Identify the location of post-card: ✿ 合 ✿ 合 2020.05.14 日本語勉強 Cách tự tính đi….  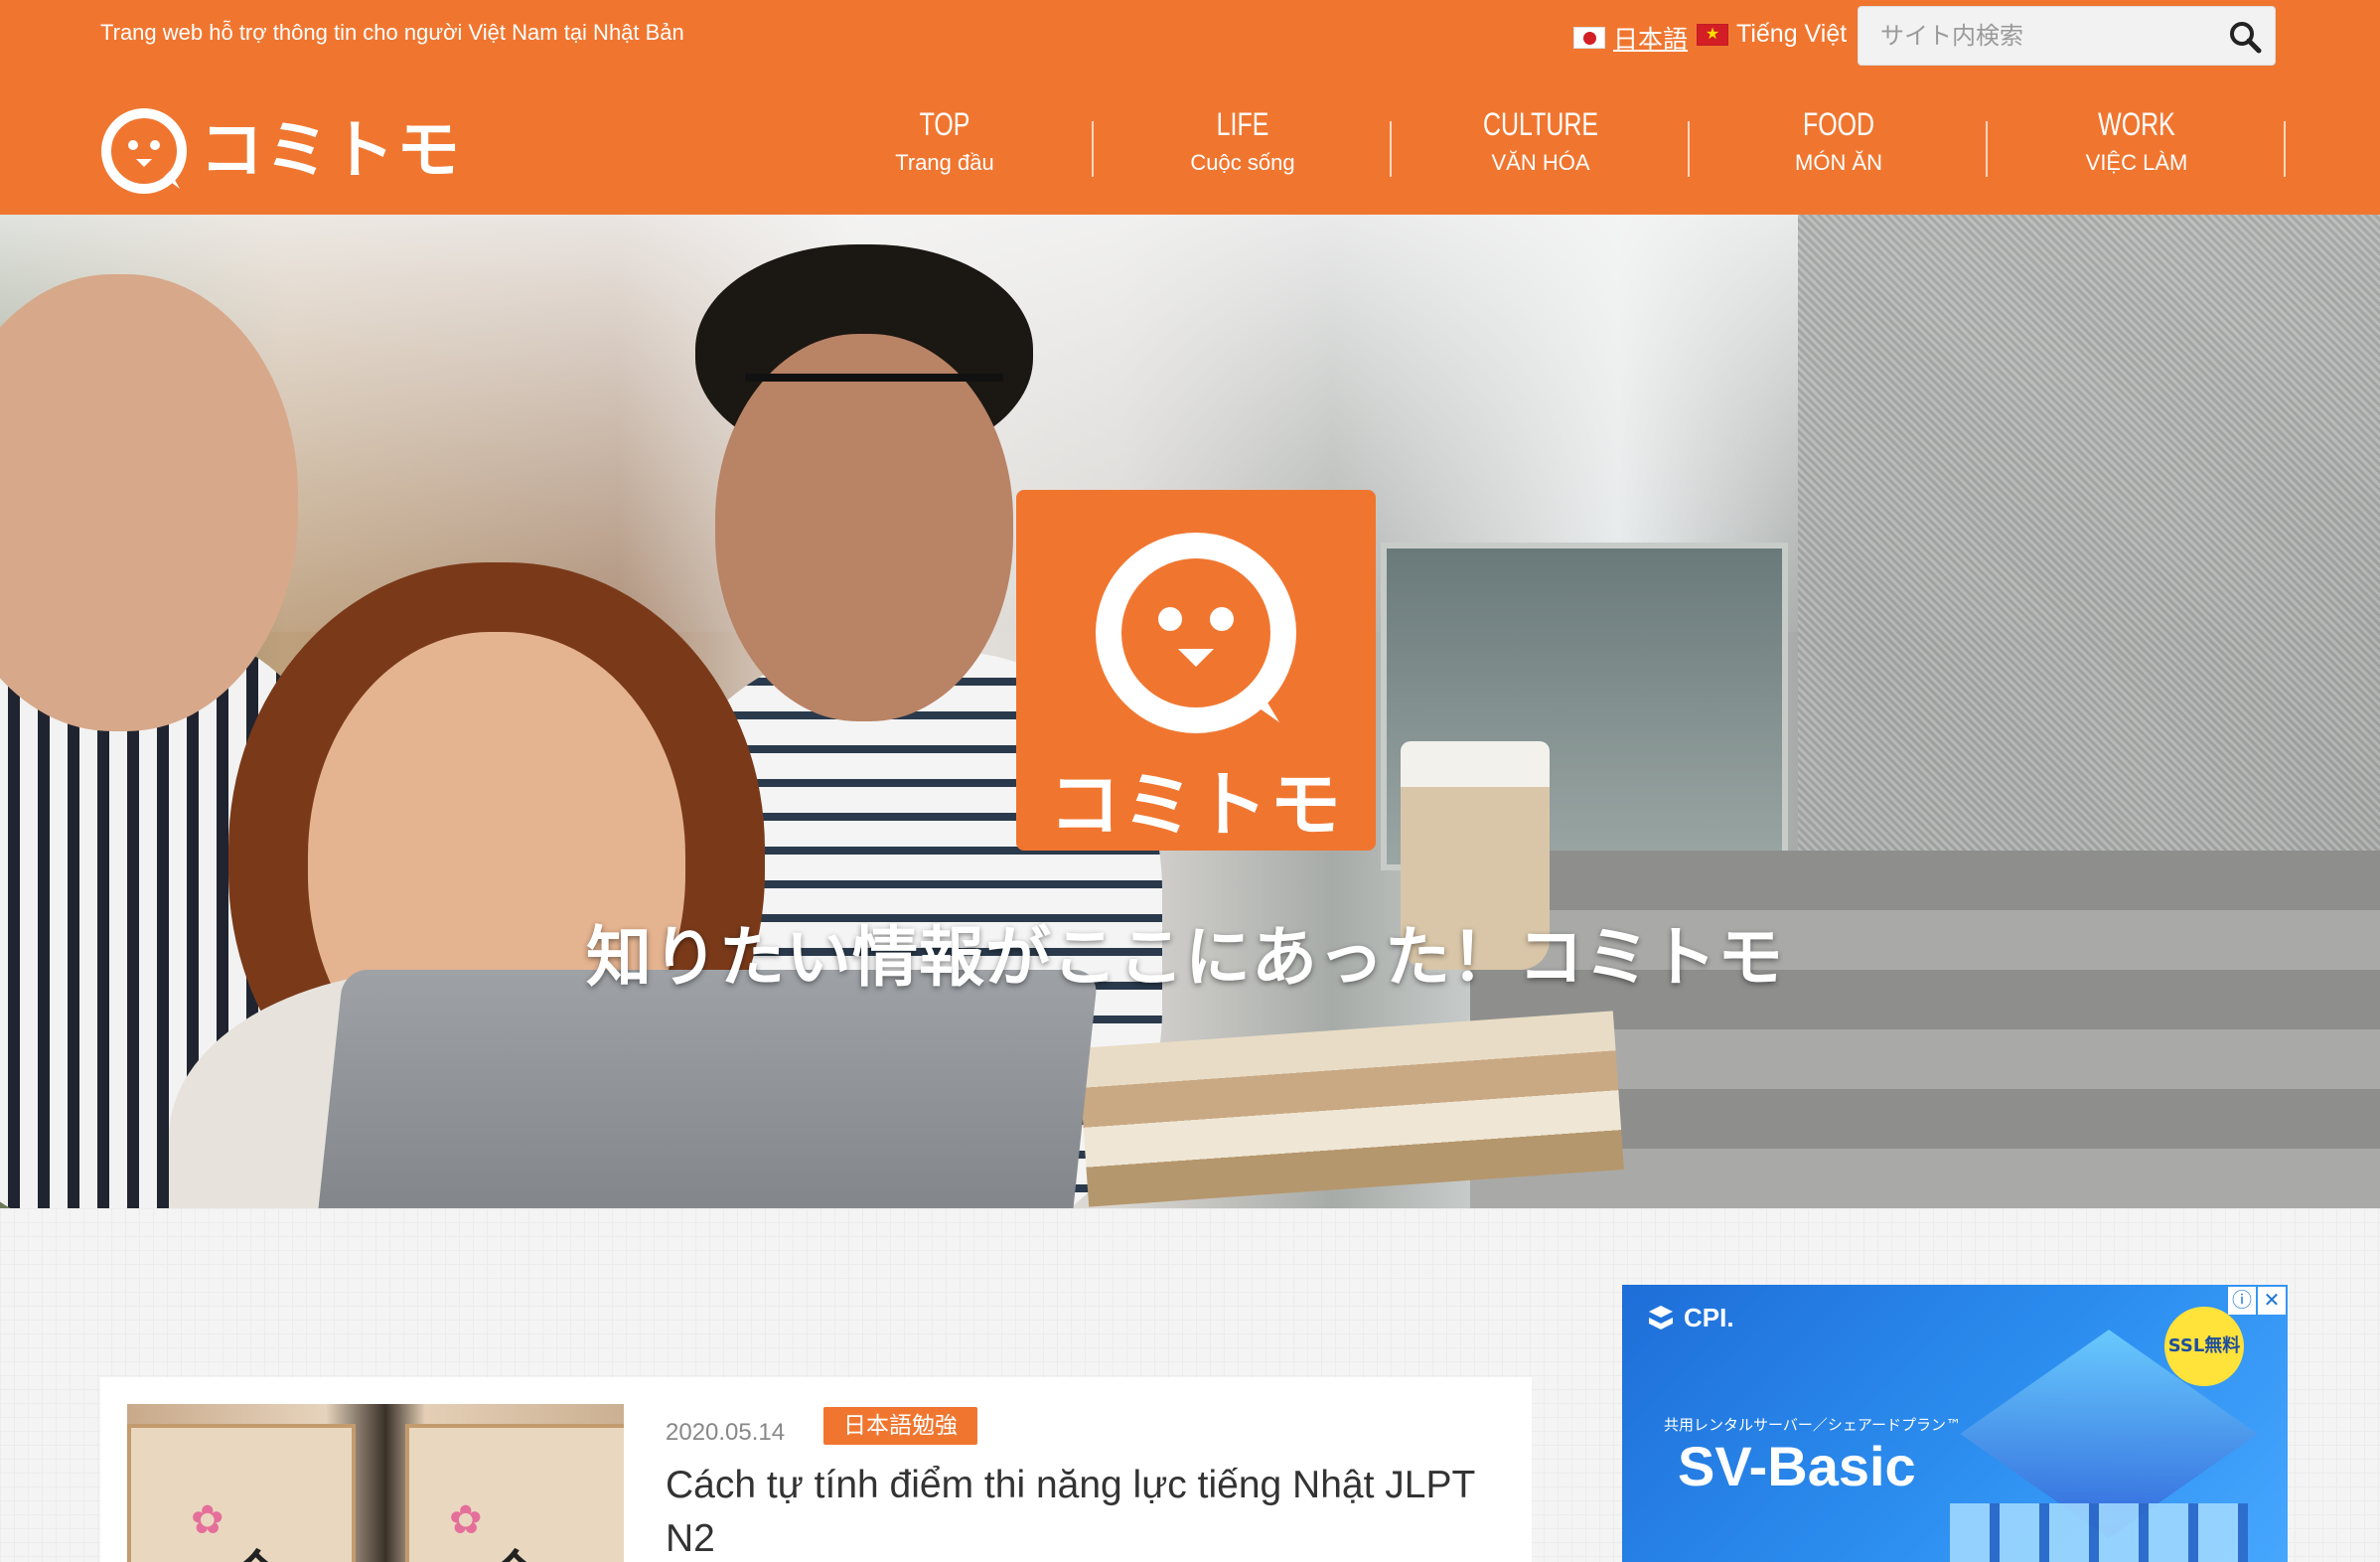
(816, 1469).